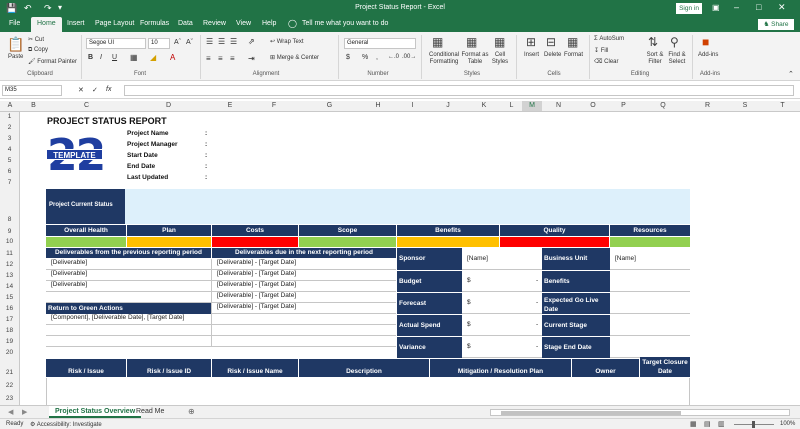  What do you see at coordinates (76, 23) in the screenshot?
I see `tab-insert: Insert` at bounding box center [76, 23].